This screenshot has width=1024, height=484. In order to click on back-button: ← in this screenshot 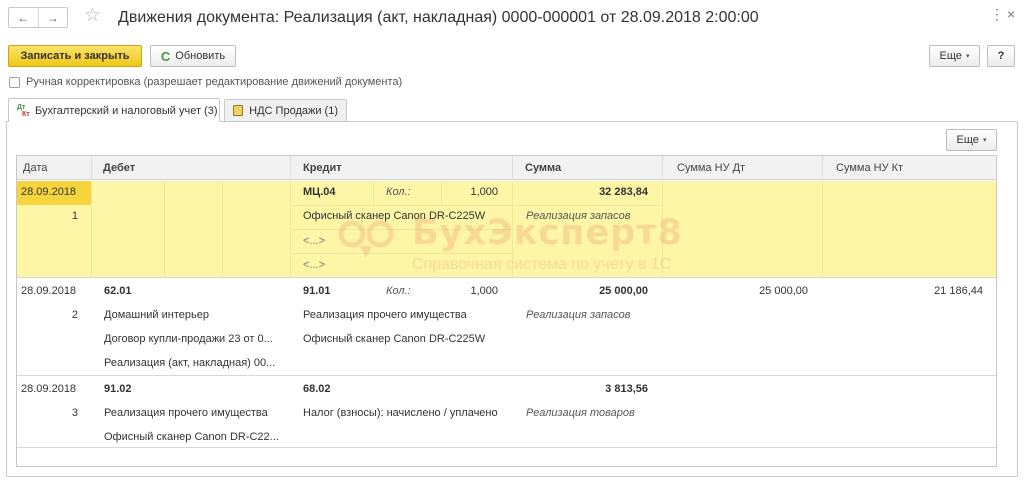, I will do `click(23, 17)`.